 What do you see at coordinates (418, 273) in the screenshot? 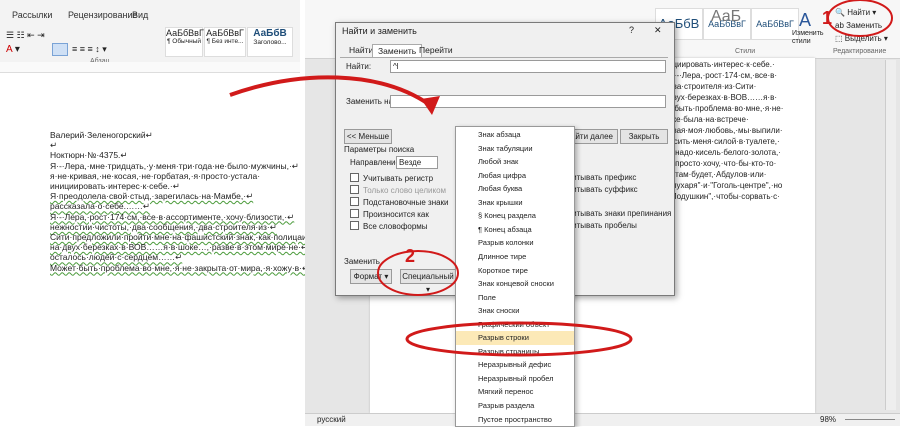
I see `red-circle-special` at bounding box center [418, 273].